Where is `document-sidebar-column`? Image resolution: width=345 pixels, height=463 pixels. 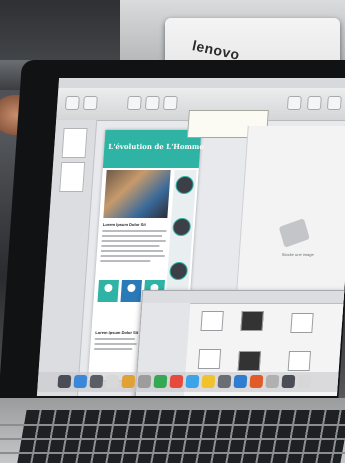 document-sidebar-column is located at coordinates (181, 230).